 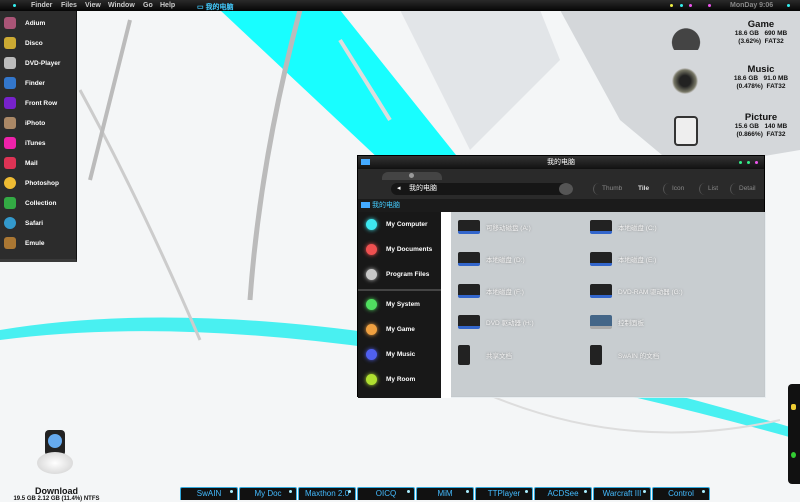 What do you see at coordinates (24, 243) in the screenshot?
I see `dock-item-emule: Emule` at bounding box center [24, 243].